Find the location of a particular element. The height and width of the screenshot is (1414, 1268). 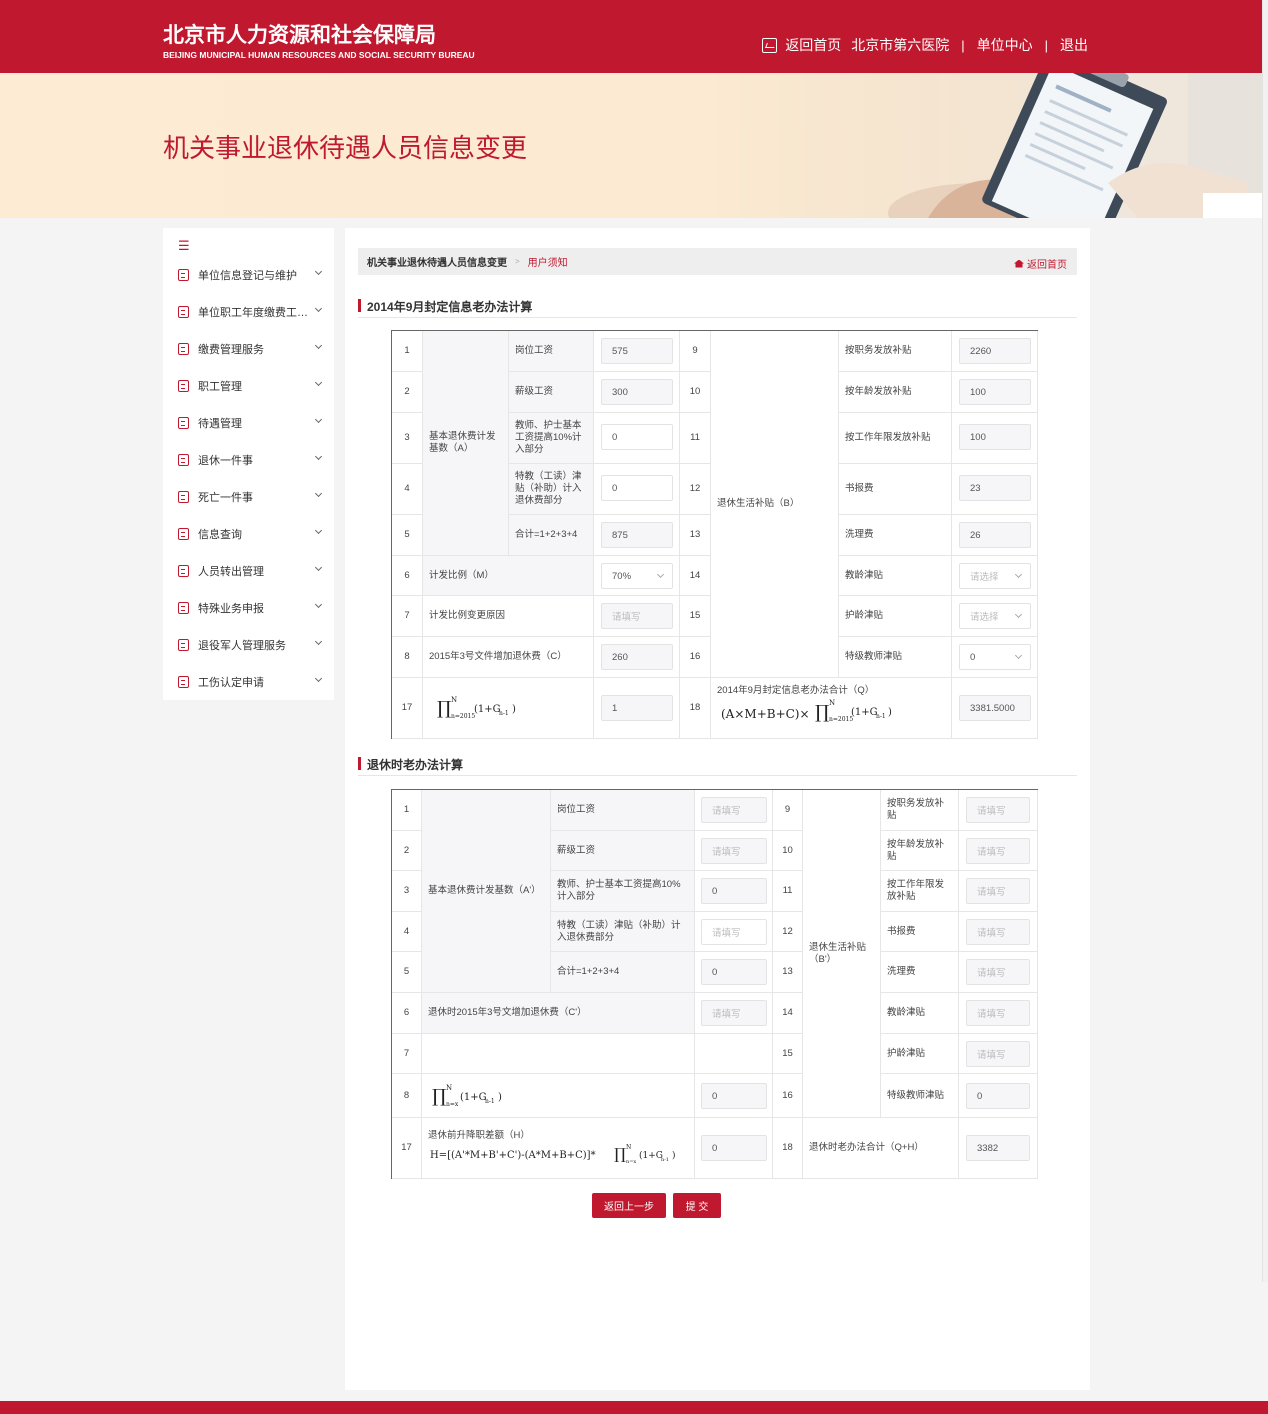

input-book-fee-retire: 请填写 is located at coordinates (998, 932).